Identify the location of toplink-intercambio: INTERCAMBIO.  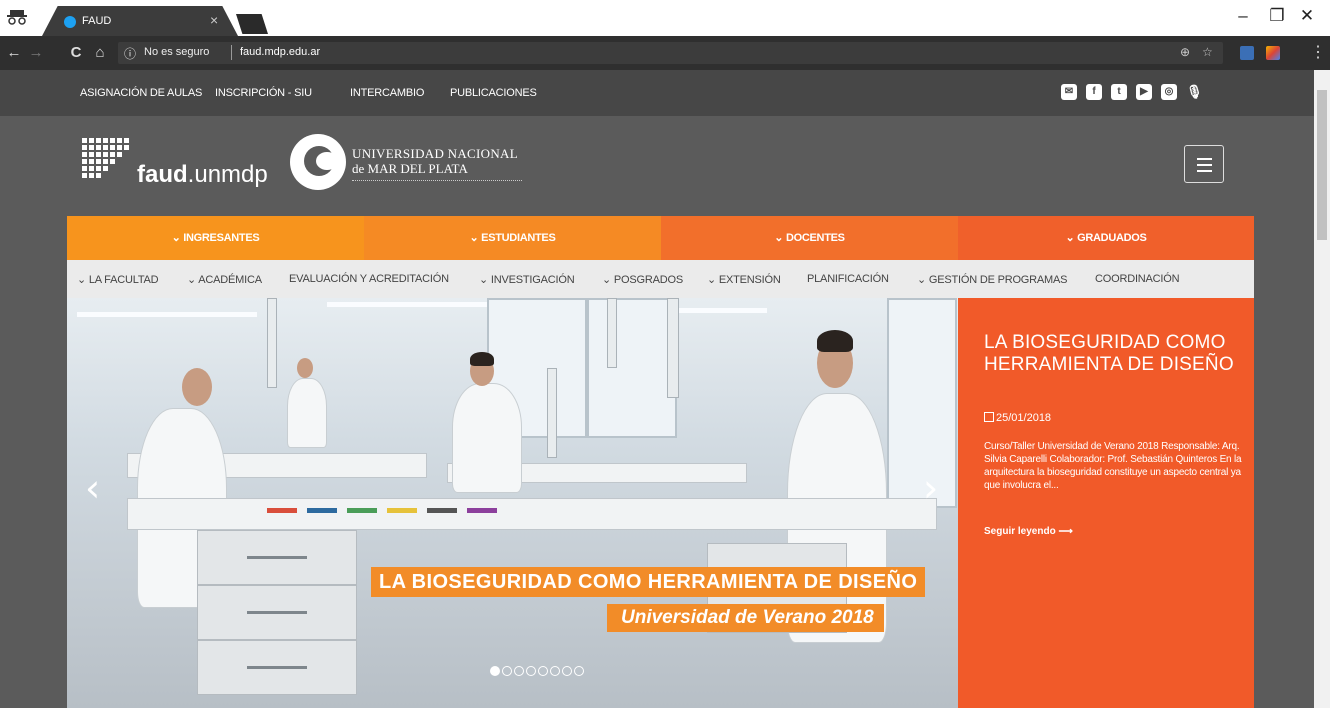
(387, 93).